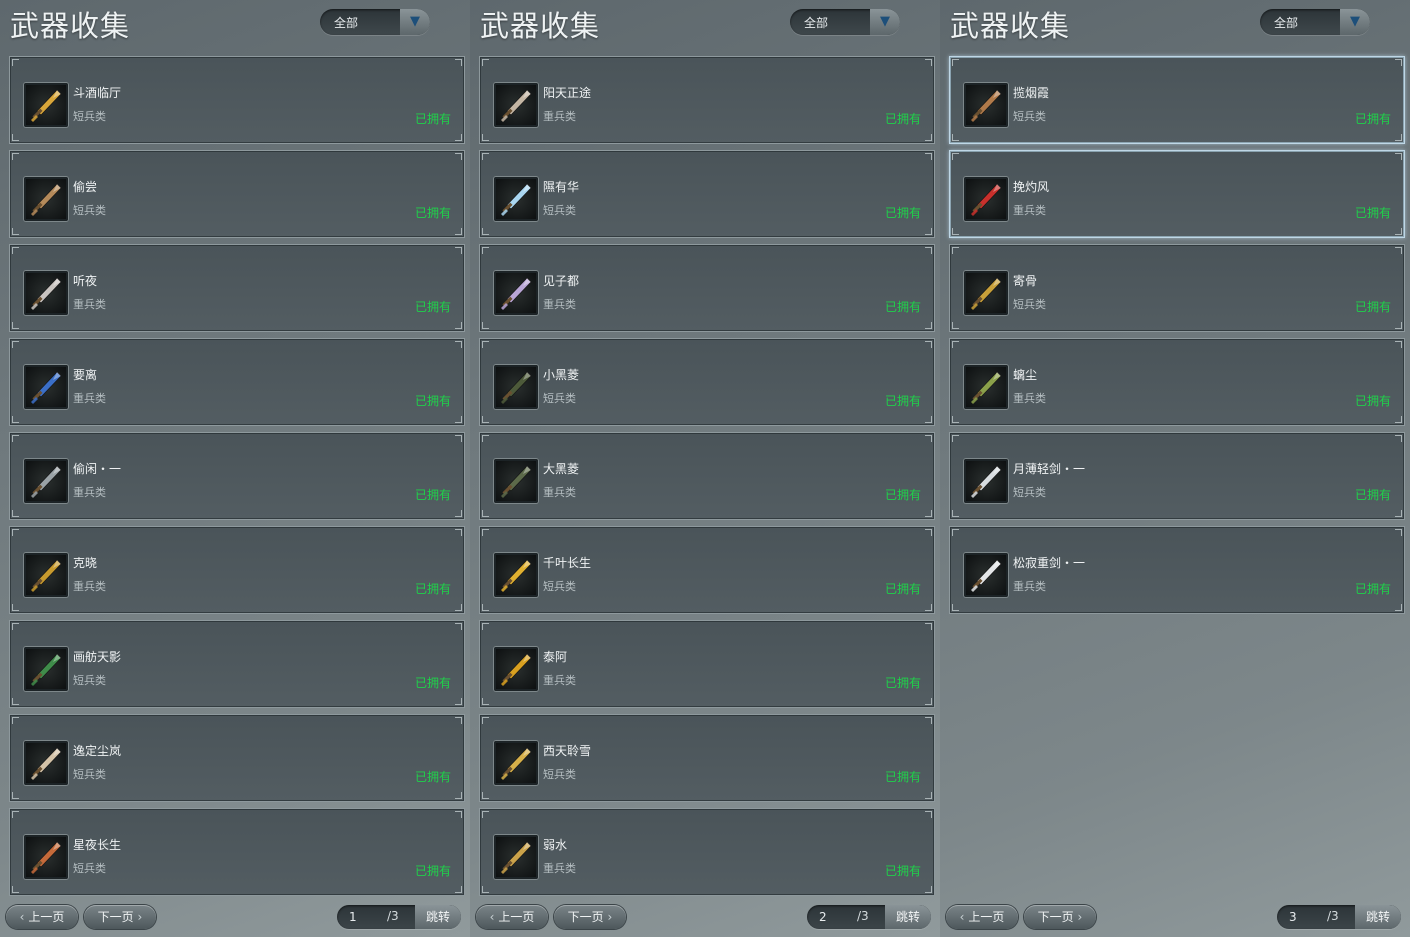 This screenshot has height=937, width=1410. I want to click on weapon-name: 揽烟霞, so click(1031, 93).